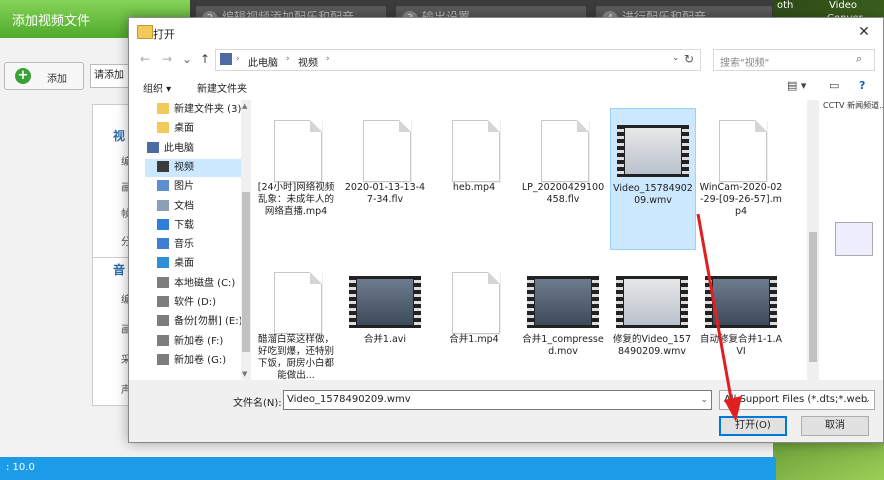  What do you see at coordinates (563, 320) in the screenshot?
I see `file-item: 合并1_compressed.mov` at bounding box center [563, 320].